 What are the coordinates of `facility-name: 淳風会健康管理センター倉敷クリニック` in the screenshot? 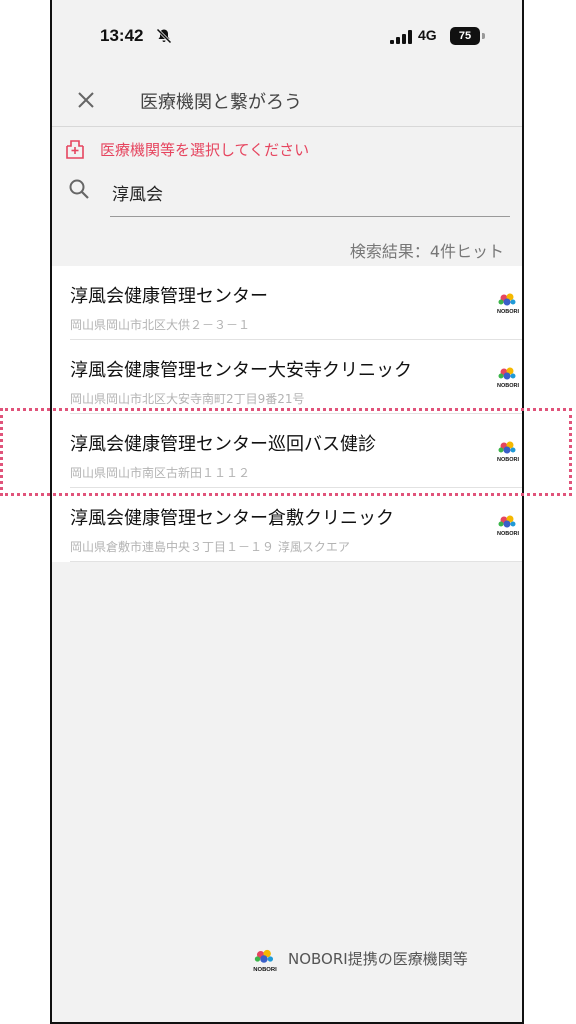 It's located at (232, 518).